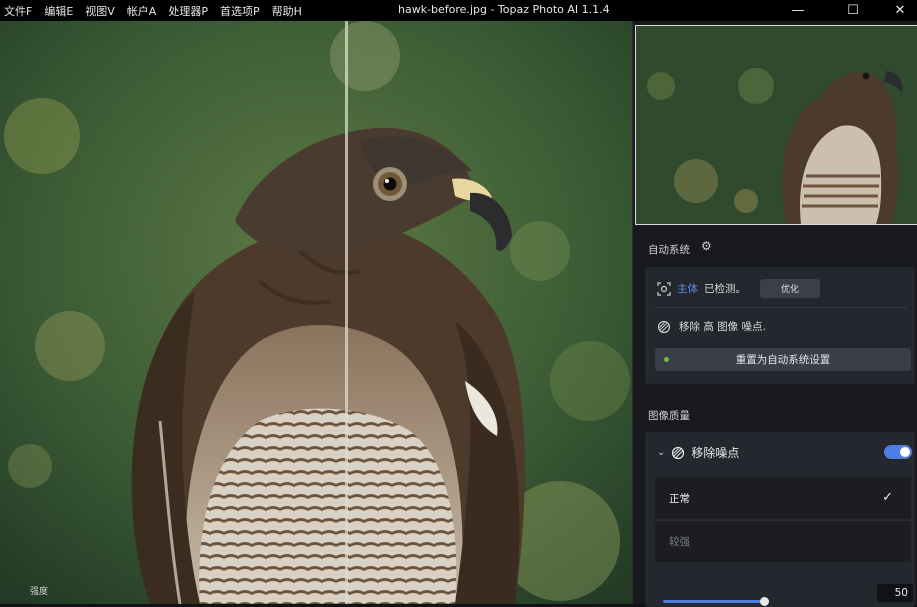 This screenshot has height=607, width=917. I want to click on option-normal-label: 正常, so click(679, 498).